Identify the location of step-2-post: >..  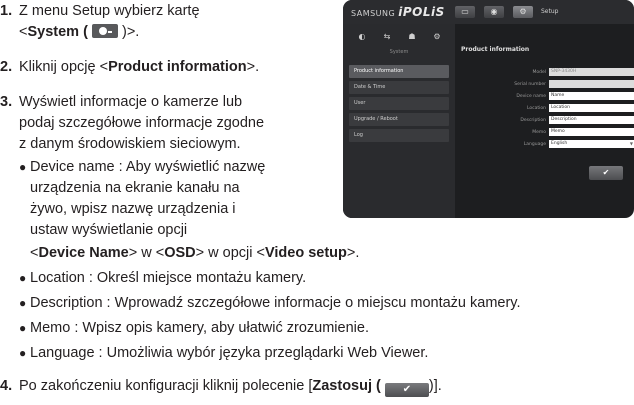
(253, 67).